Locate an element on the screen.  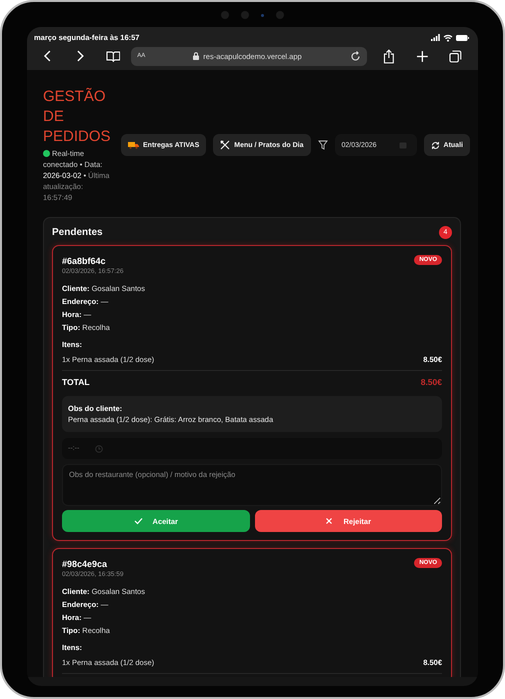
close-icon is located at coordinates (329, 521).